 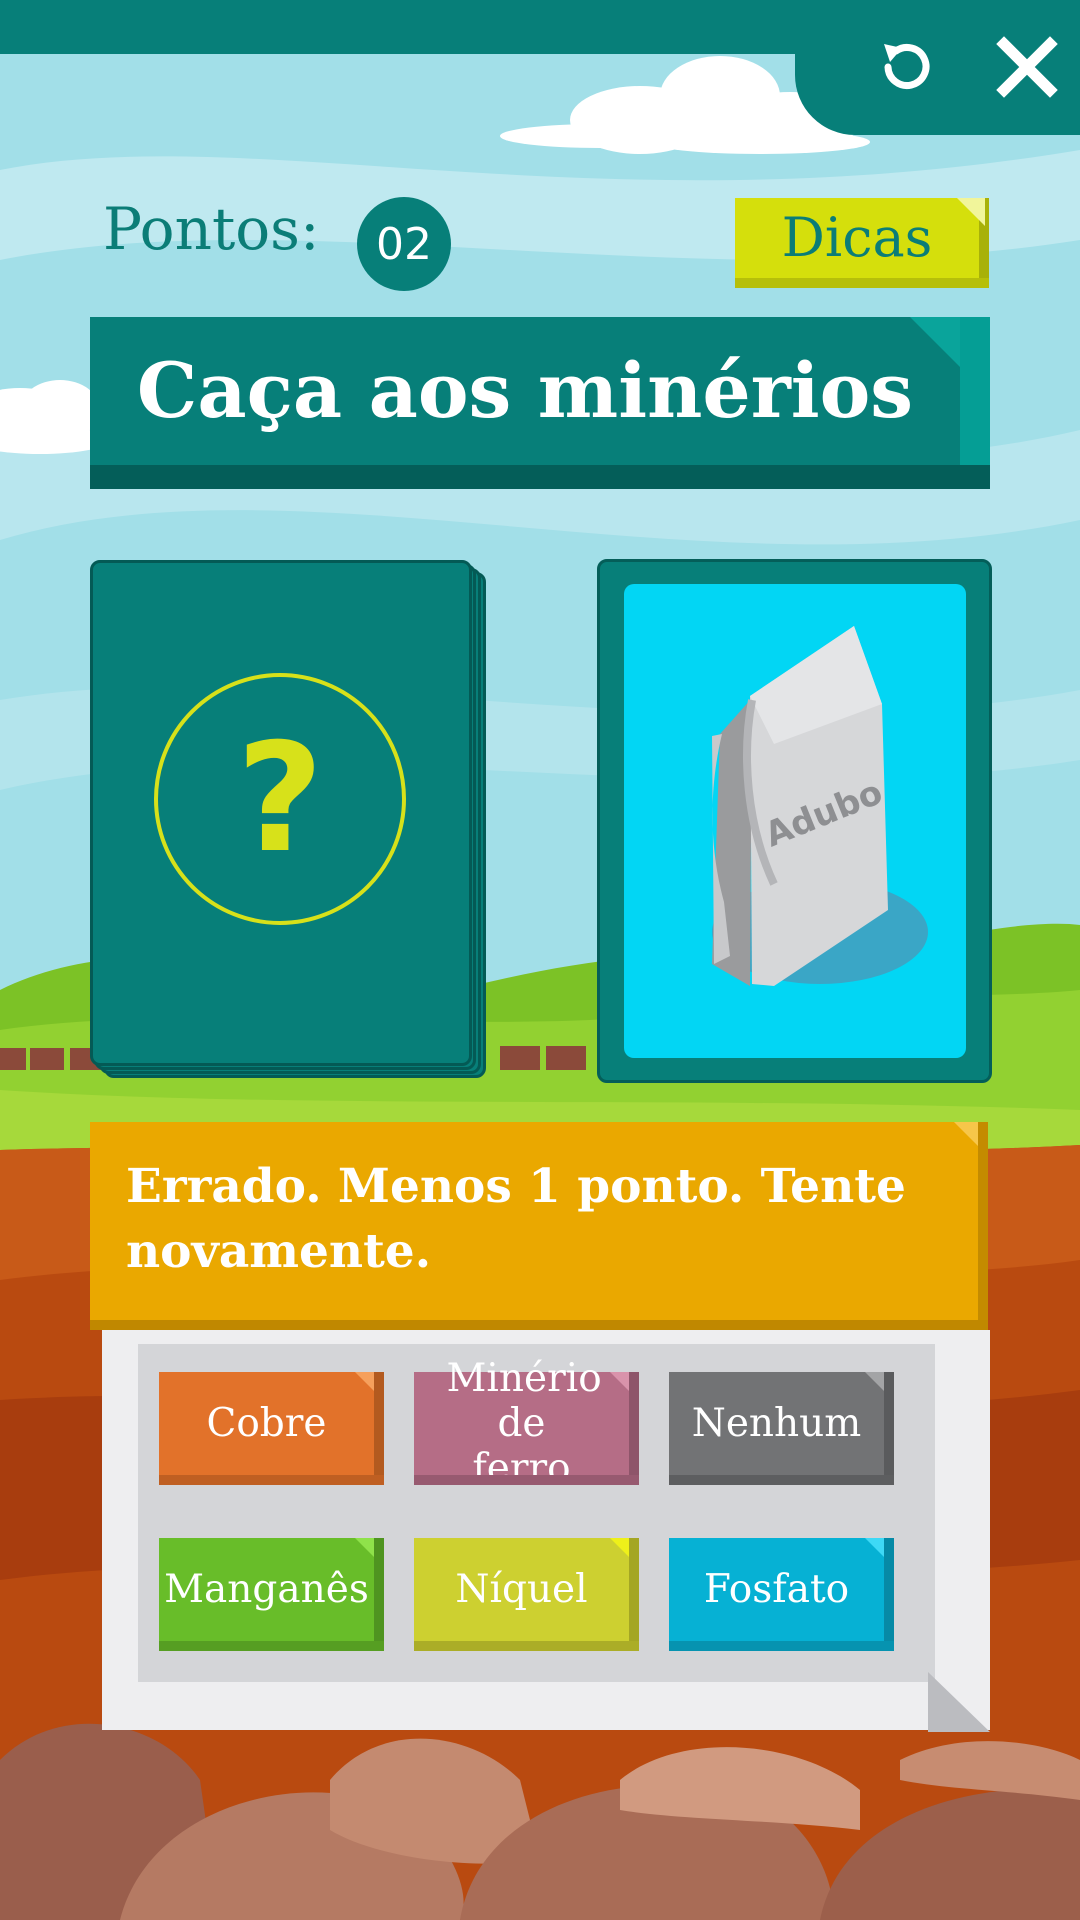 I want to click on answer-button-manganes: Manganês, so click(x=271, y=1594).